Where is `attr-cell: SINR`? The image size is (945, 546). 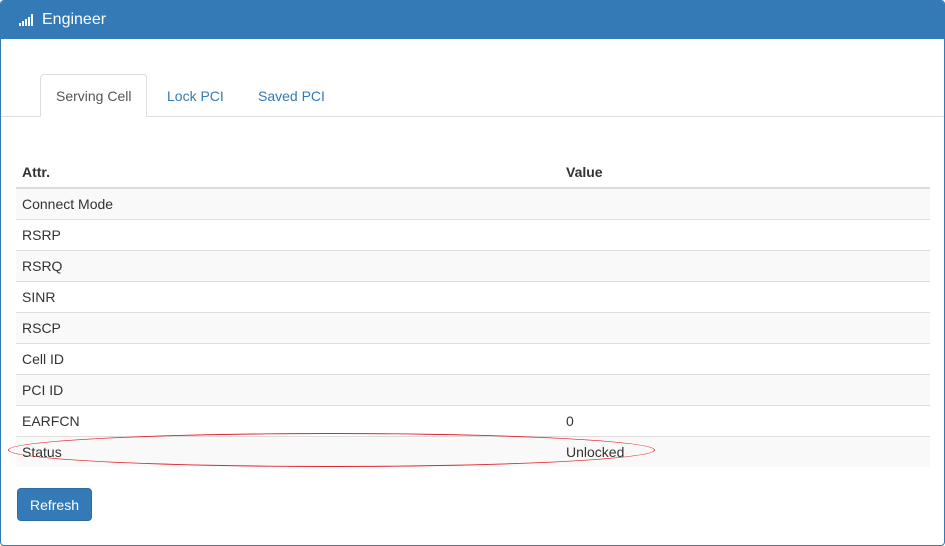
attr-cell: SINR is located at coordinates (288, 296).